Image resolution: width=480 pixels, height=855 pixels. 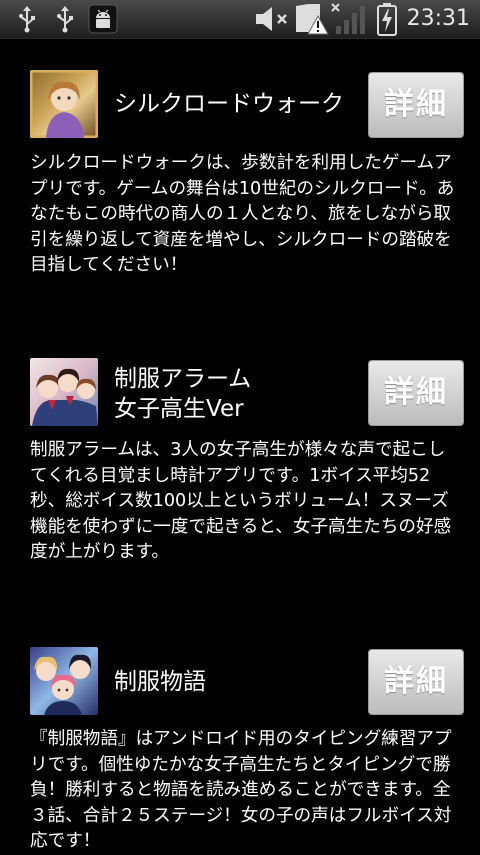 I want to click on clock: 23:31, so click(x=438, y=18).